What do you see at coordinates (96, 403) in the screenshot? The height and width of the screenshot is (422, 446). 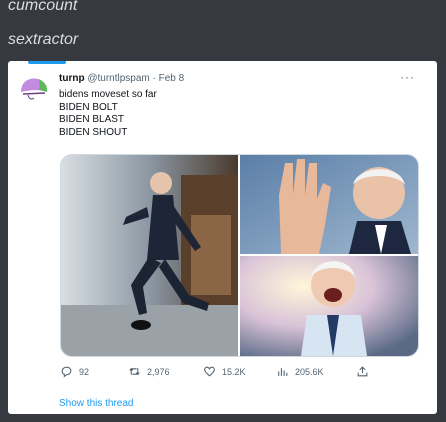 I see `show-thread-link: Show this thread` at bounding box center [96, 403].